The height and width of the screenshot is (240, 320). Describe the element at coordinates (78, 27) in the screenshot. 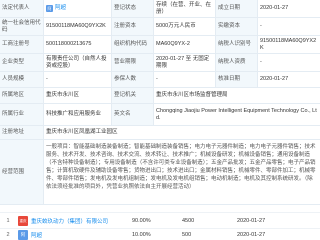

I see `credit-code-value: 91500118MA60Q9YX2K` at that location.